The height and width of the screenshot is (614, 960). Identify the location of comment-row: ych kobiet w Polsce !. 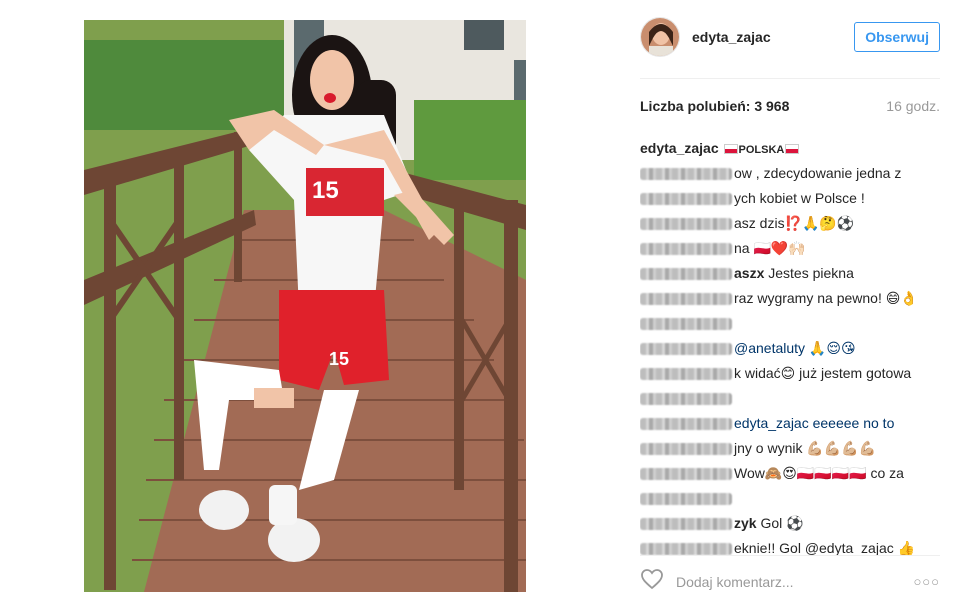
(790, 198).